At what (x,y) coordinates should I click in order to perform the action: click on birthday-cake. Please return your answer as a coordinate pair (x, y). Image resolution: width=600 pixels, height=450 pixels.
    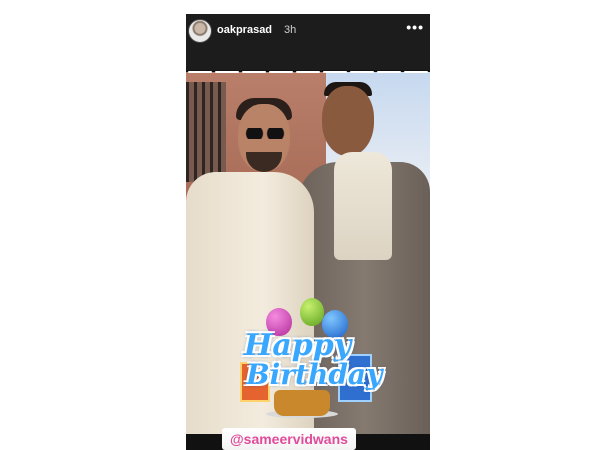
    Looking at the image, I should click on (302, 403).